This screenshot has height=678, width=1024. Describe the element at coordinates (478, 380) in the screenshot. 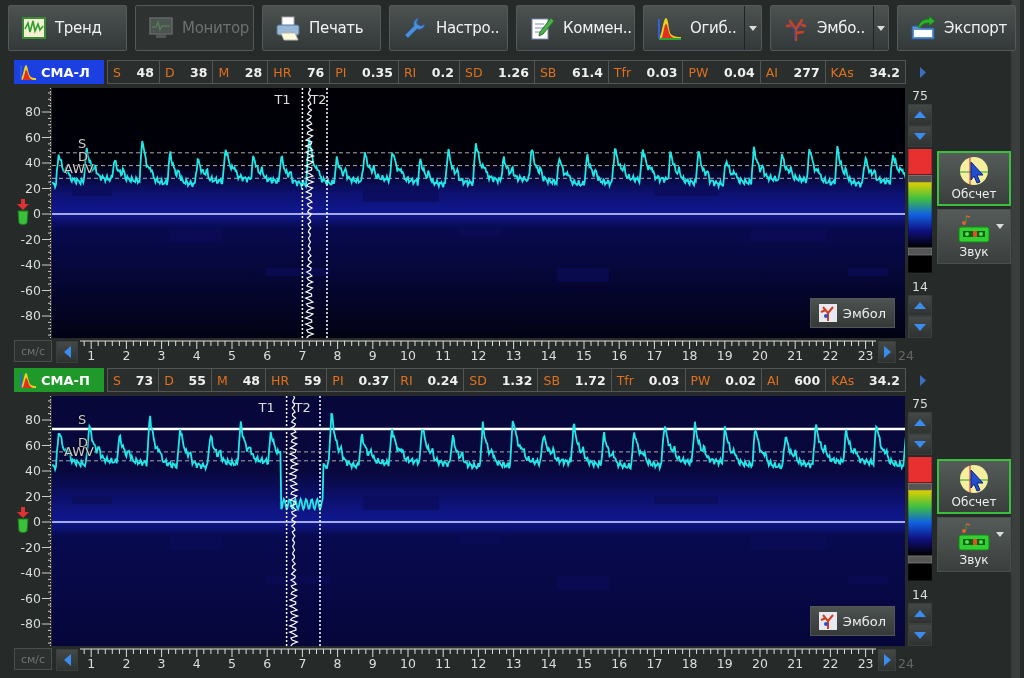

I see `parameter-label: SD` at that location.